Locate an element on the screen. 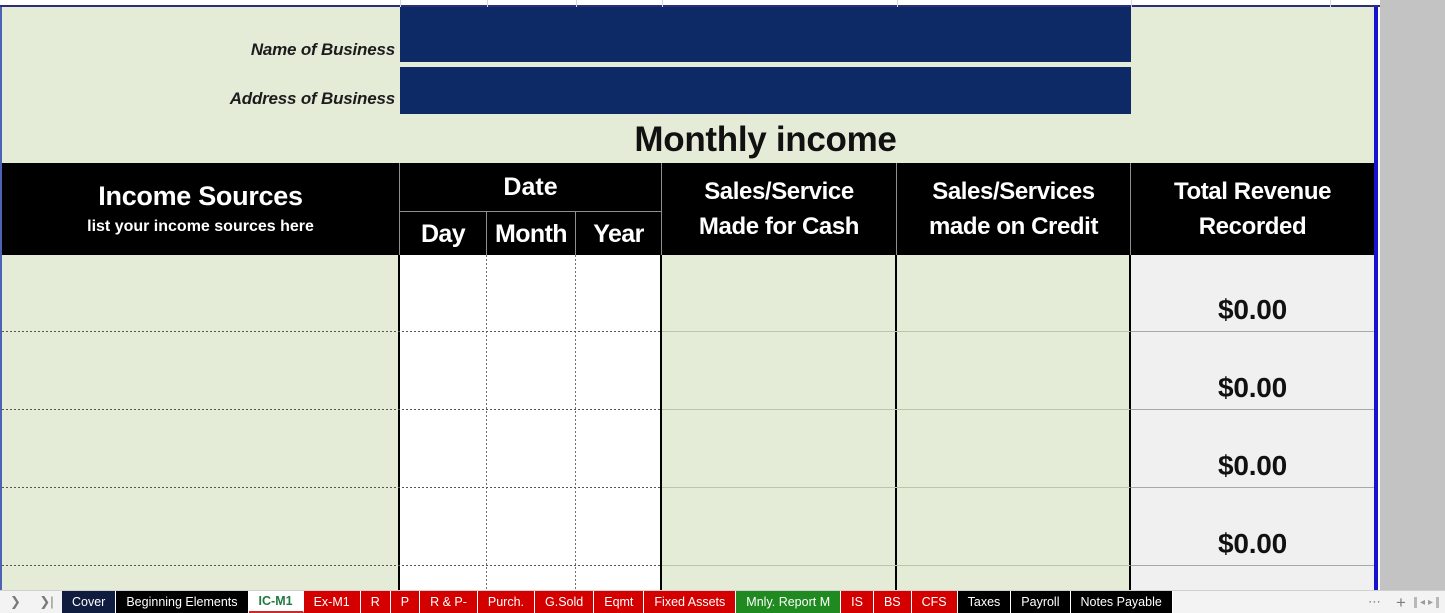 The image size is (1445, 613). sales-credit-column-body is located at coordinates (1013, 422).